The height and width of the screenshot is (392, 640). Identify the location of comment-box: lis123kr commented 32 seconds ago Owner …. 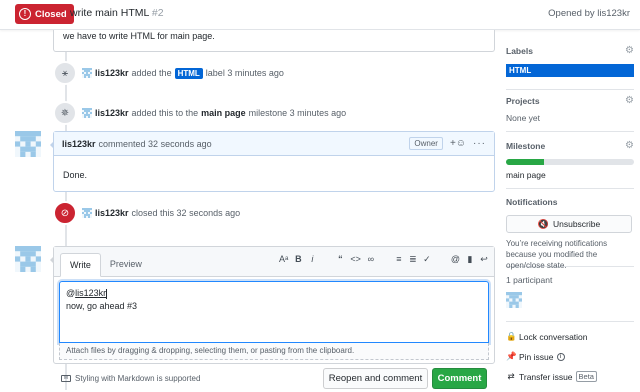
(272, 161).